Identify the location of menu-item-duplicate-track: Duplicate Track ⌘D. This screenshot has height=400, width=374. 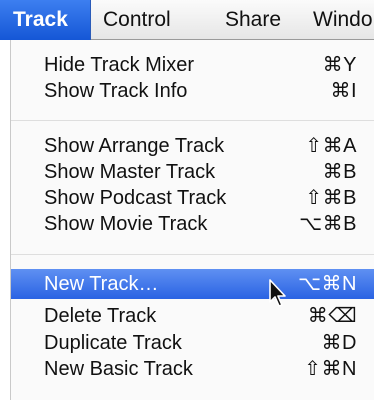
(192, 343).